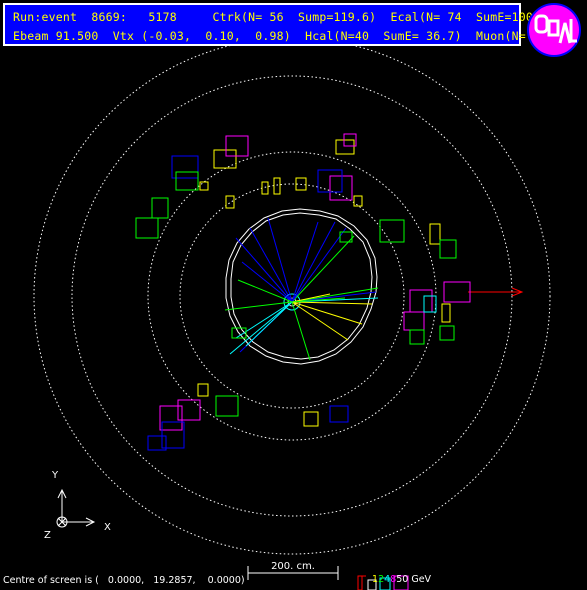  Describe the element at coordinates (554, 30) in the screenshot. I see `opal-logo` at that location.